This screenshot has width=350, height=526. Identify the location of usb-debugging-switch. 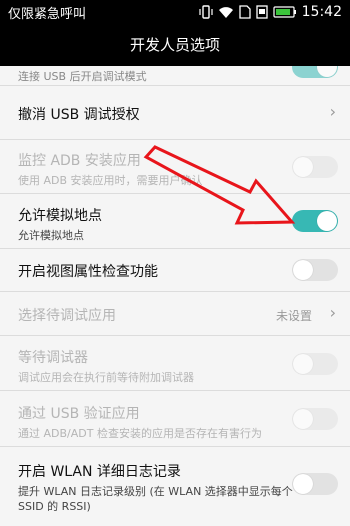
(315, 72).